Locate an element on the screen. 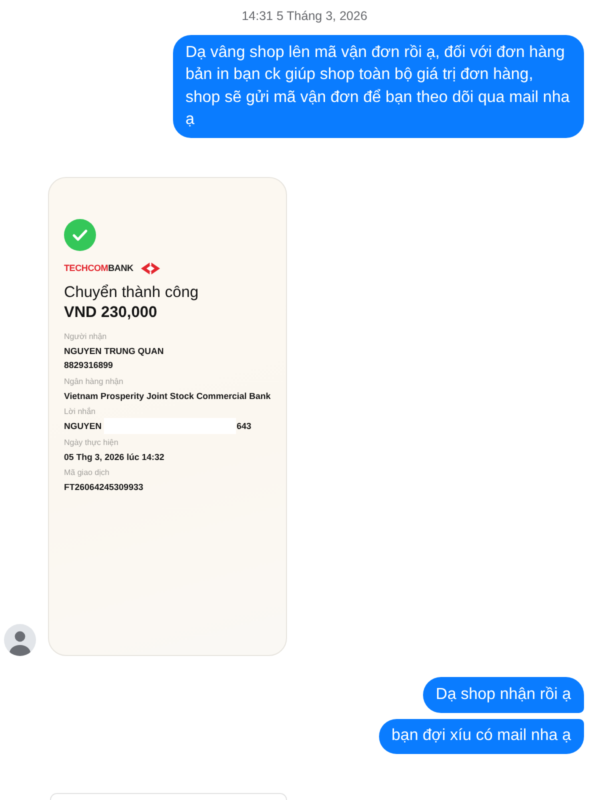 The height and width of the screenshot is (800, 600). check-icon is located at coordinates (80, 235).